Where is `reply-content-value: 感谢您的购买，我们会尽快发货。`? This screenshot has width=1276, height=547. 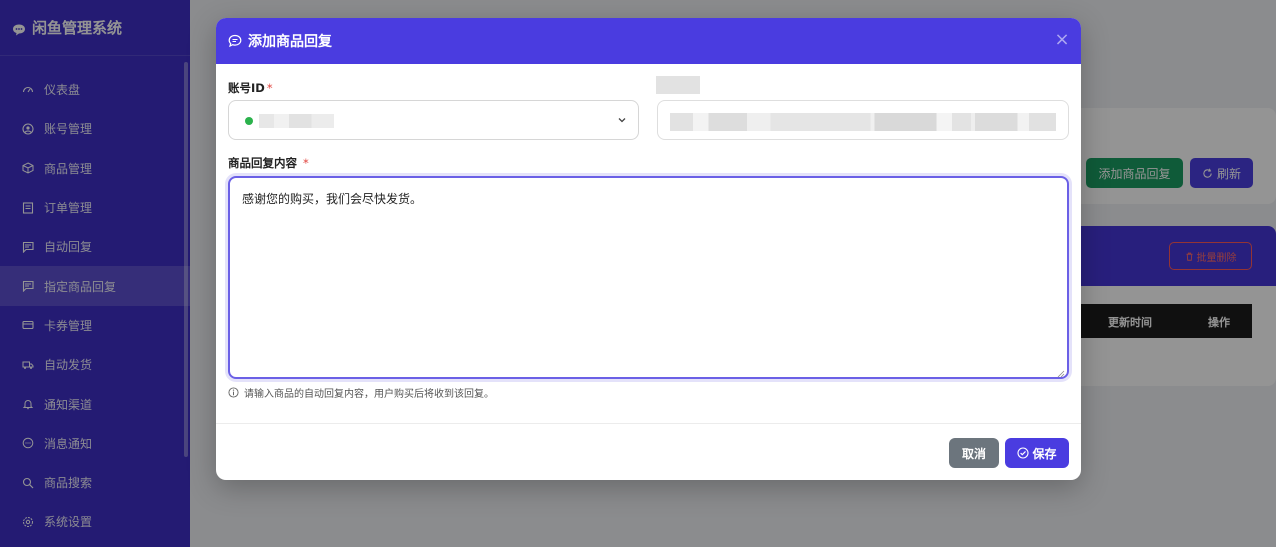
reply-content-value: 感谢您的购买，我们会尽快发货。 is located at coordinates (332, 199).